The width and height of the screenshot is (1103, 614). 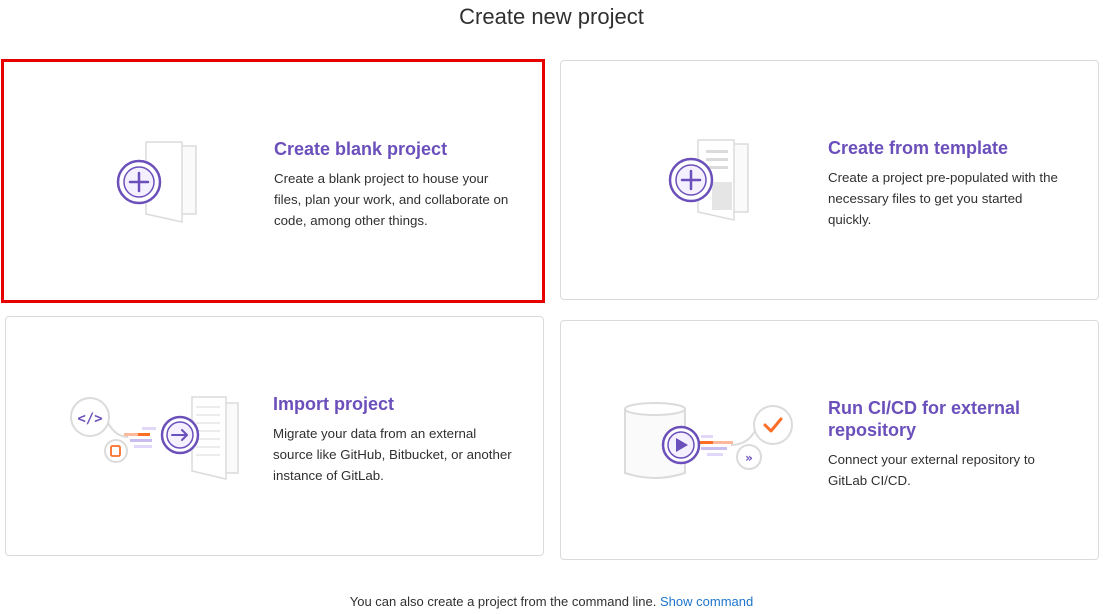 I want to click on blank-project-illustration, so click(x=156, y=183).